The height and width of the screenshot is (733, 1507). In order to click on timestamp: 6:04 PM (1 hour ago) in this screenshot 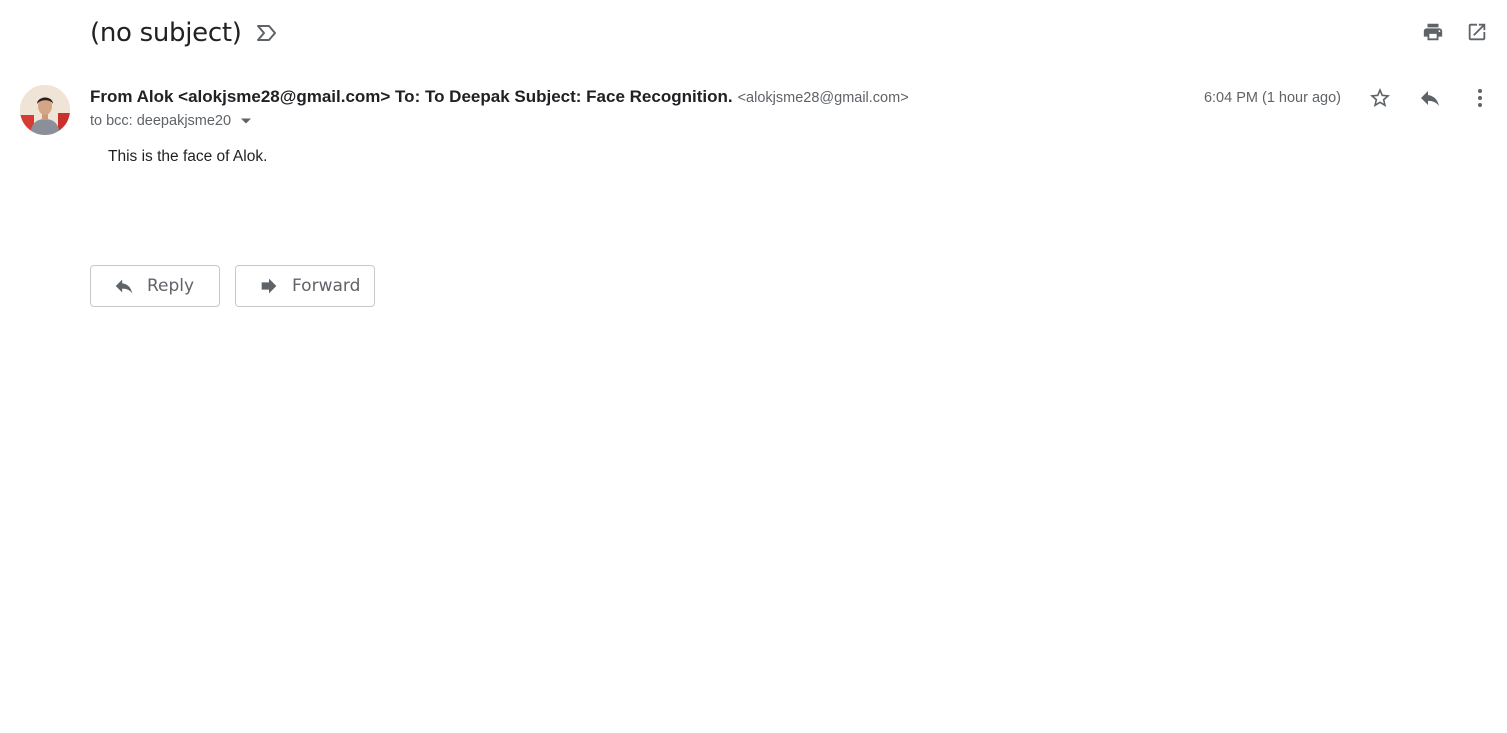, I will do `click(1272, 98)`.